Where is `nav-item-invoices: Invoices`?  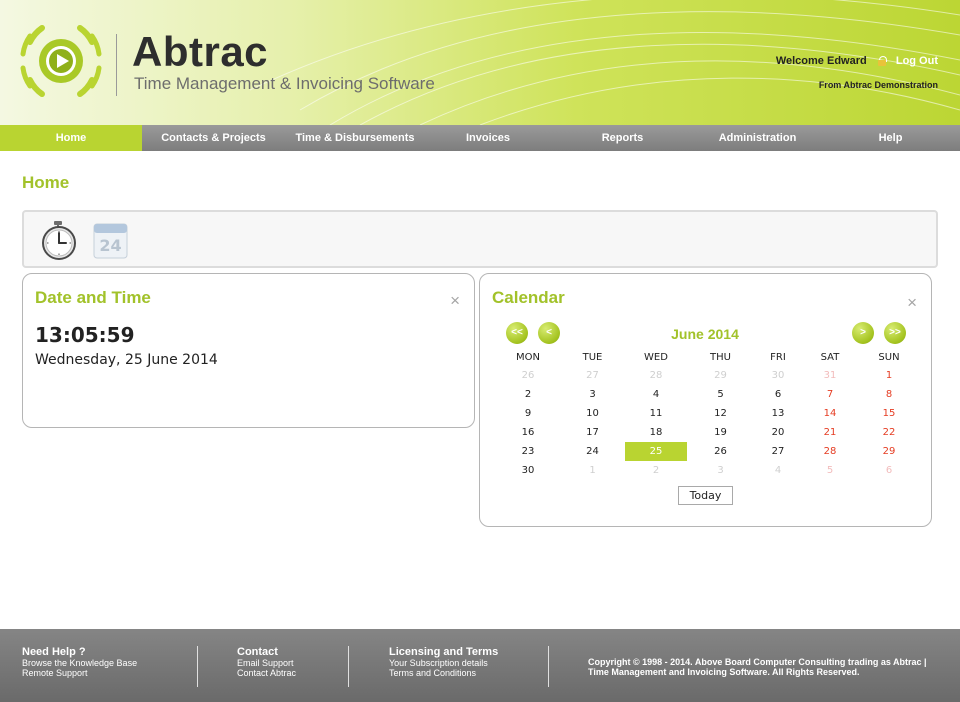
nav-item-invoices: Invoices is located at coordinates (488, 138).